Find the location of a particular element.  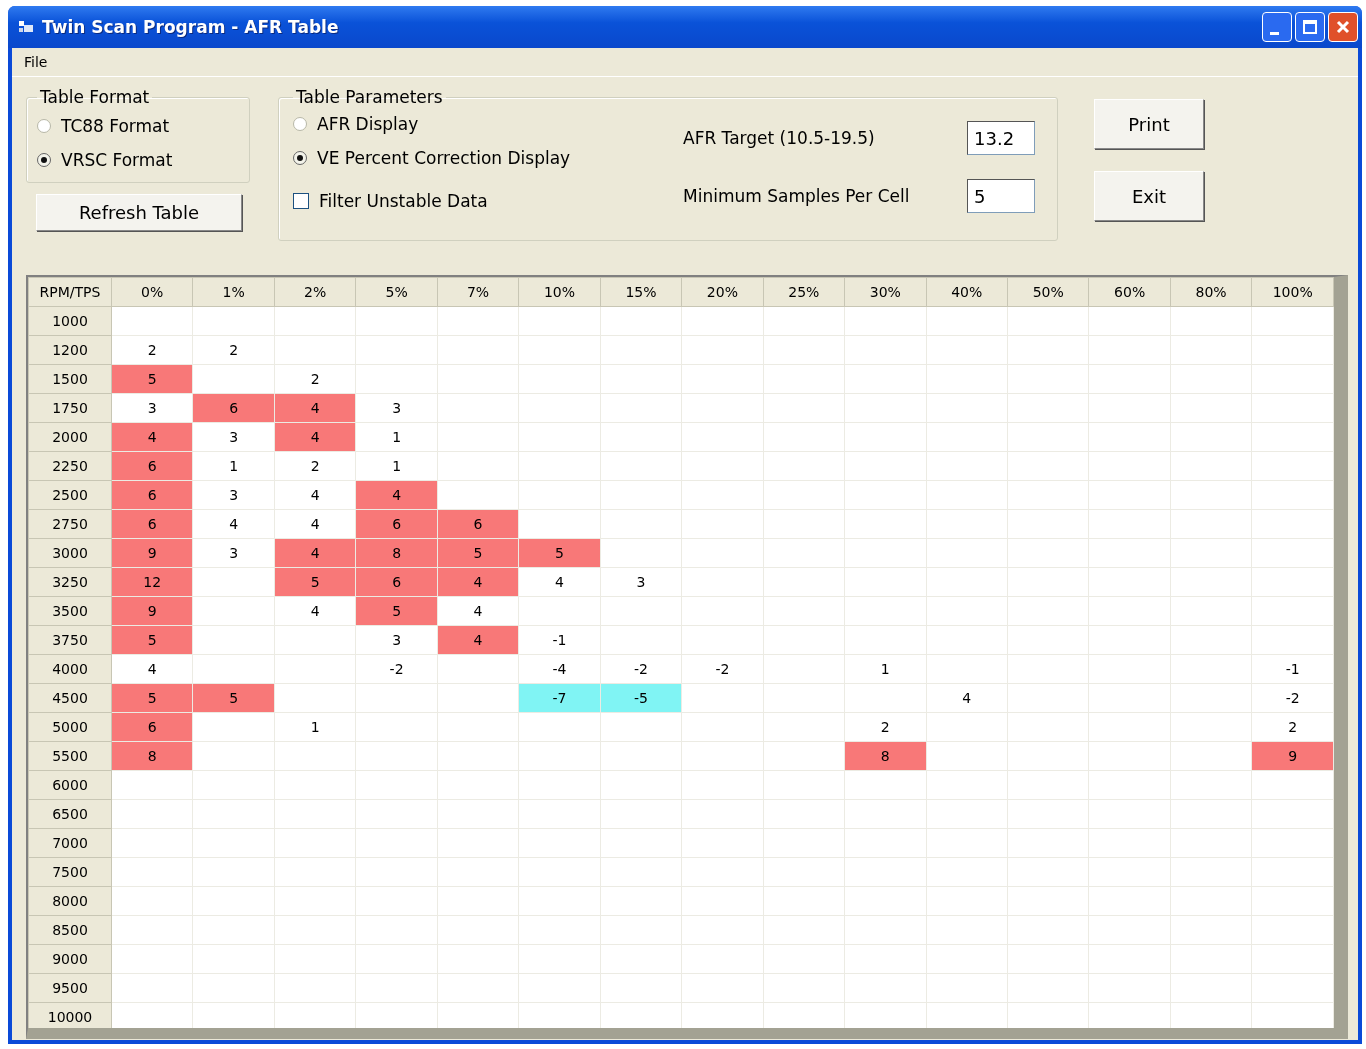

row-header: 4000 is located at coordinates (70, 669).